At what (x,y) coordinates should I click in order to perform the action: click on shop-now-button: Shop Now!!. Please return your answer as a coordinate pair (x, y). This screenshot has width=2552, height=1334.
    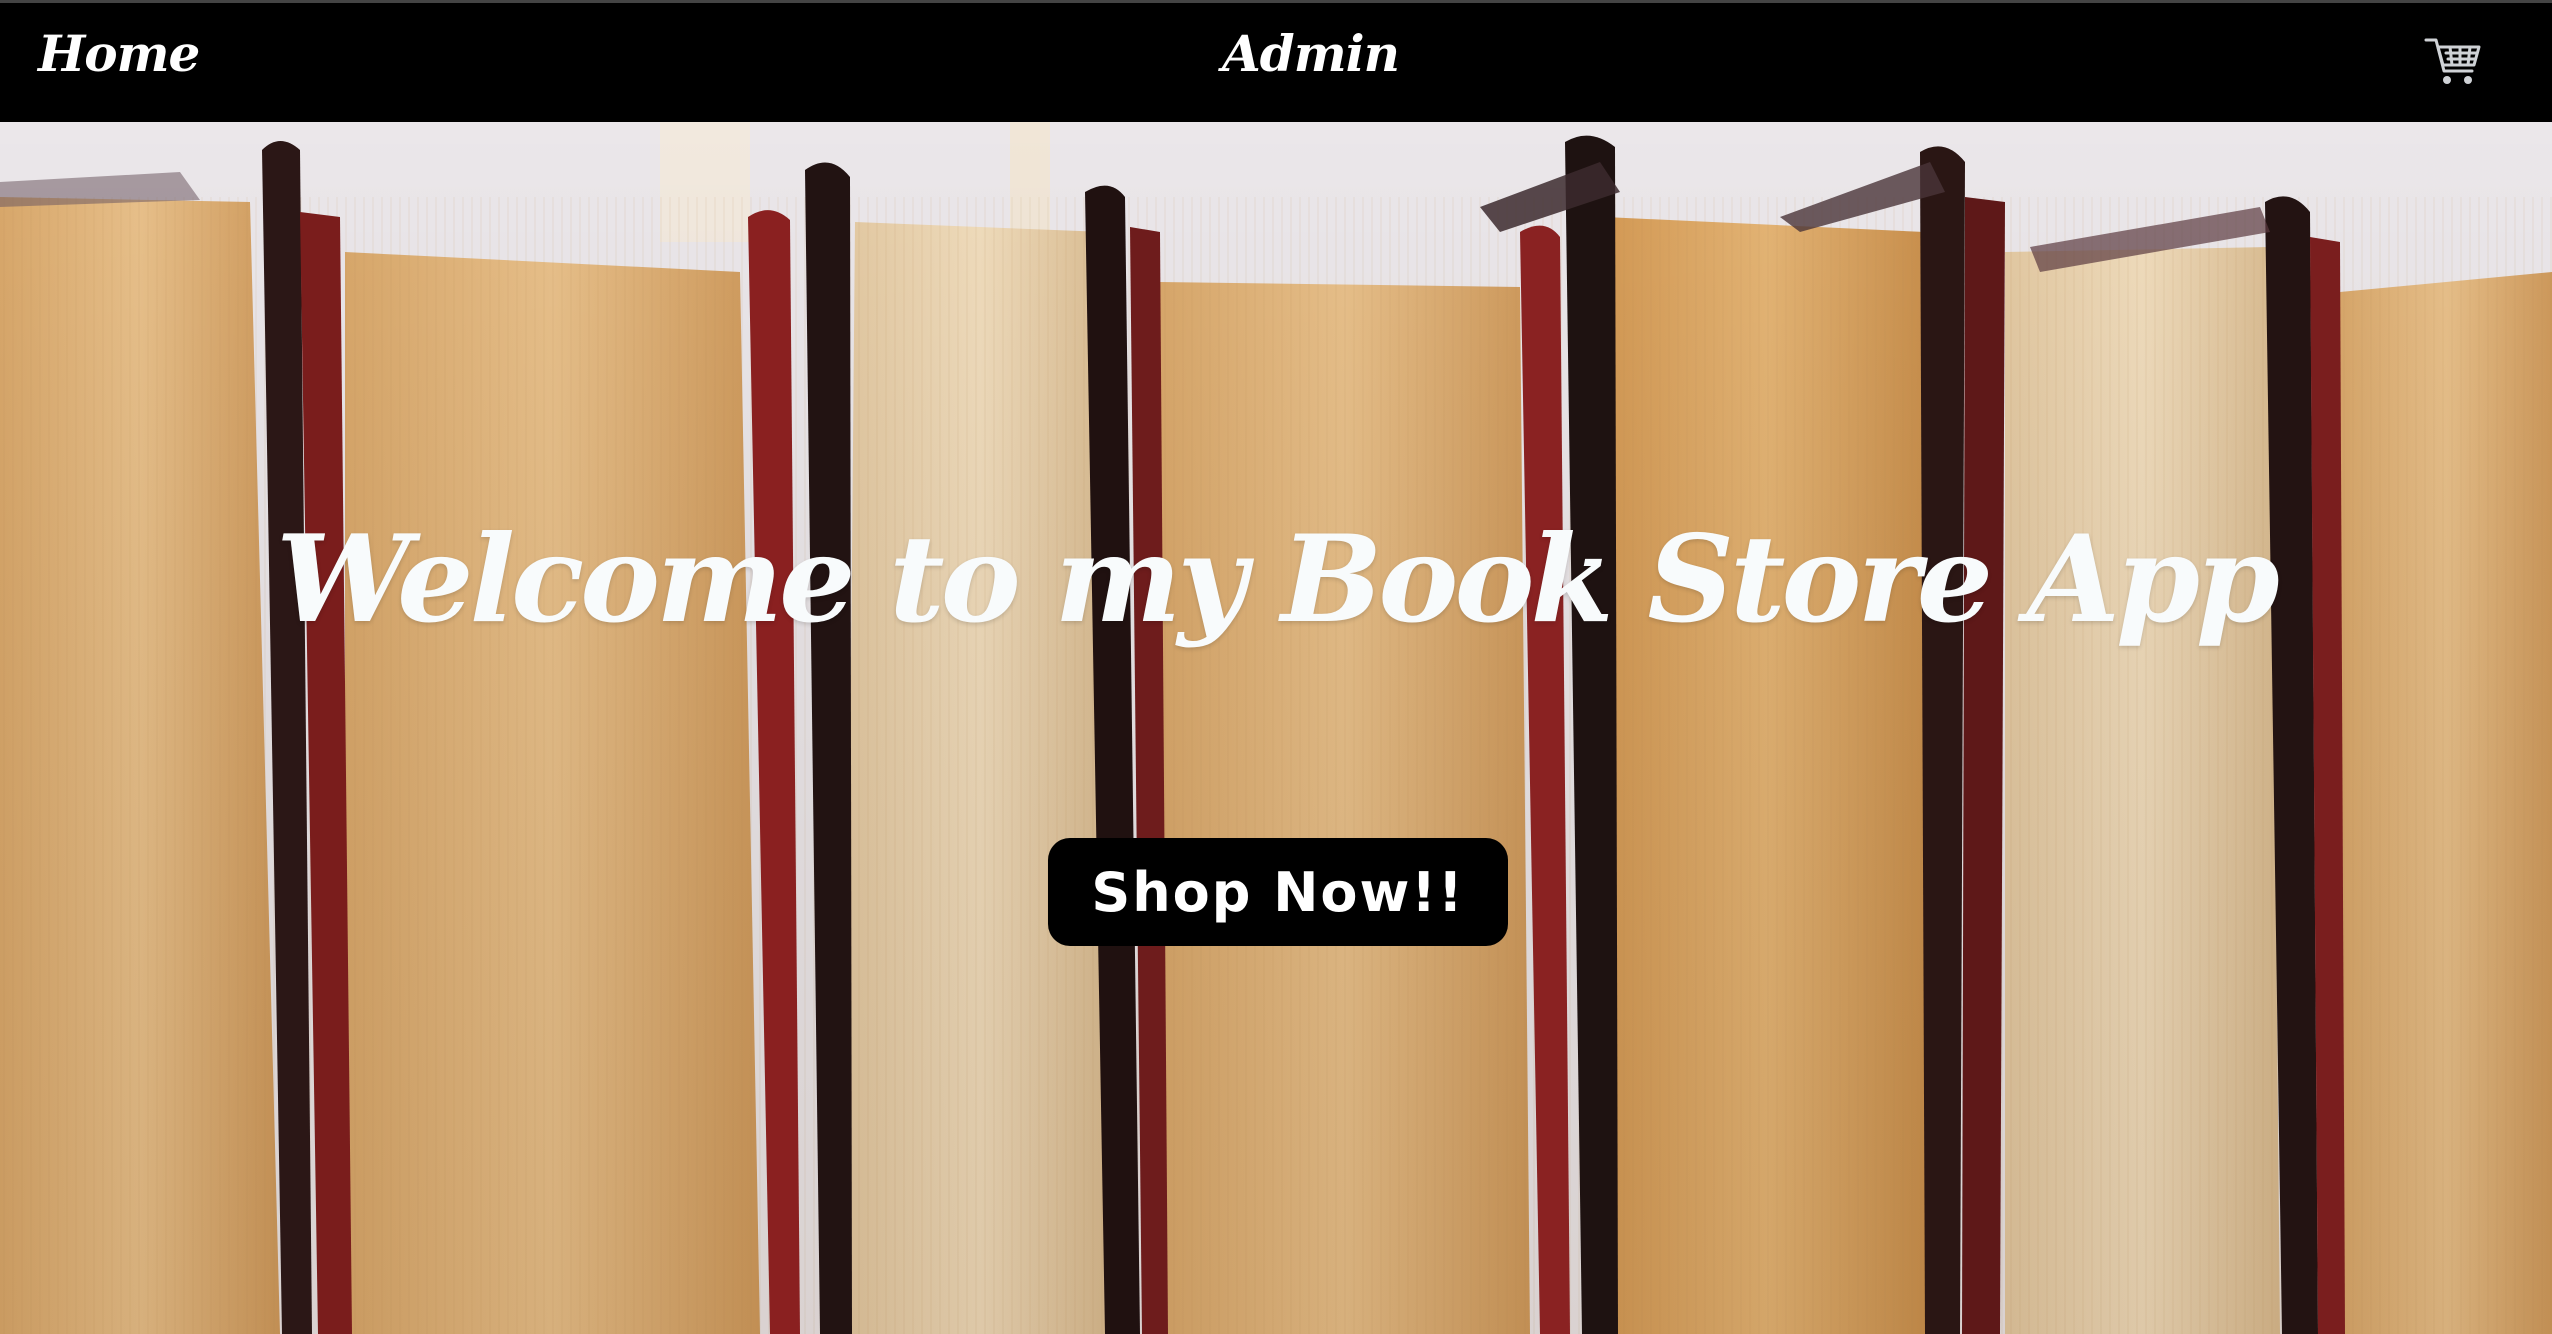
    Looking at the image, I should click on (1278, 892).